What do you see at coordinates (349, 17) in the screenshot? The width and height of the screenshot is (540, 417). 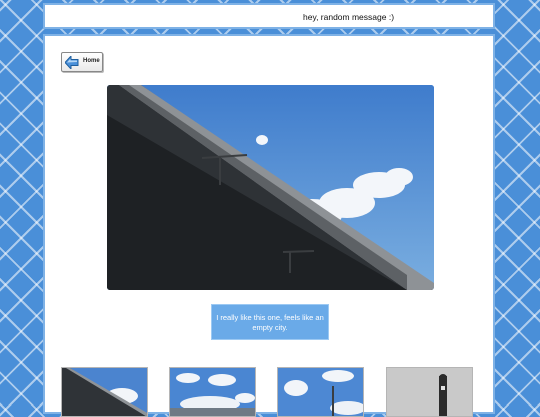 I see `banner-message: hey, random message :)` at bounding box center [349, 17].